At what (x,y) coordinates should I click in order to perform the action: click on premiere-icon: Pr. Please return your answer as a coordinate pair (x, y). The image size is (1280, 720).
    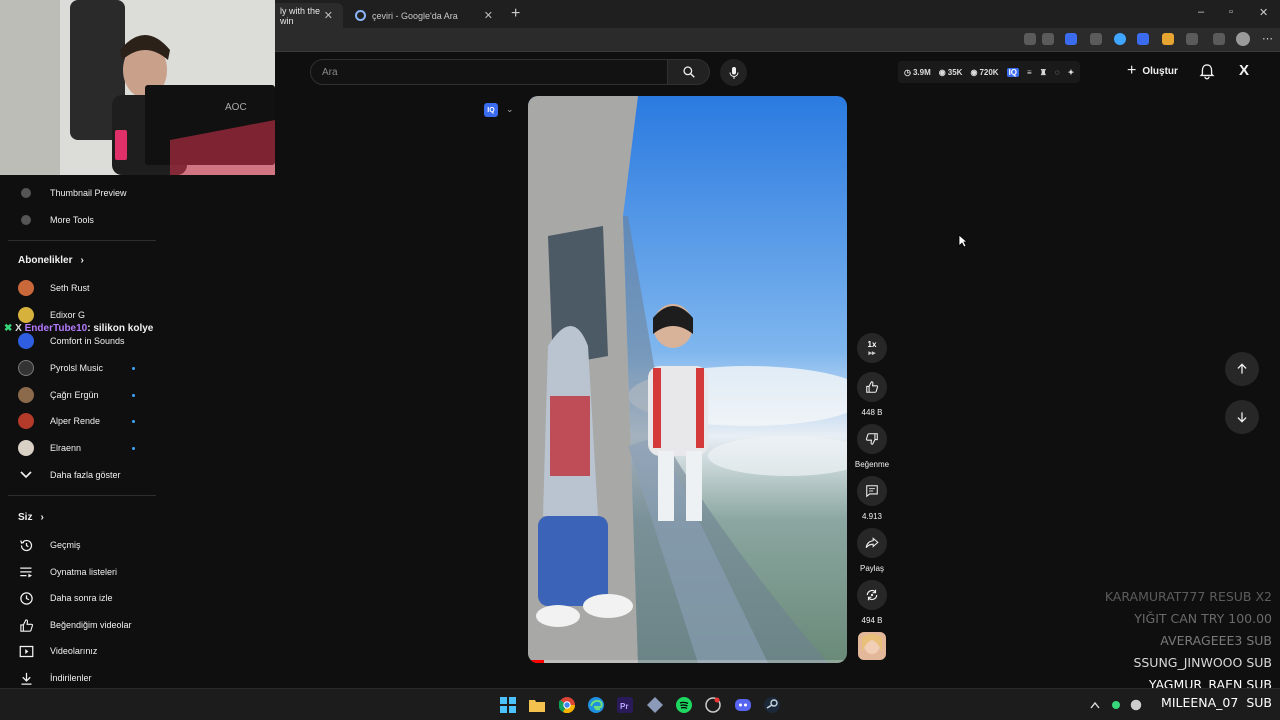
    Looking at the image, I should click on (625, 705).